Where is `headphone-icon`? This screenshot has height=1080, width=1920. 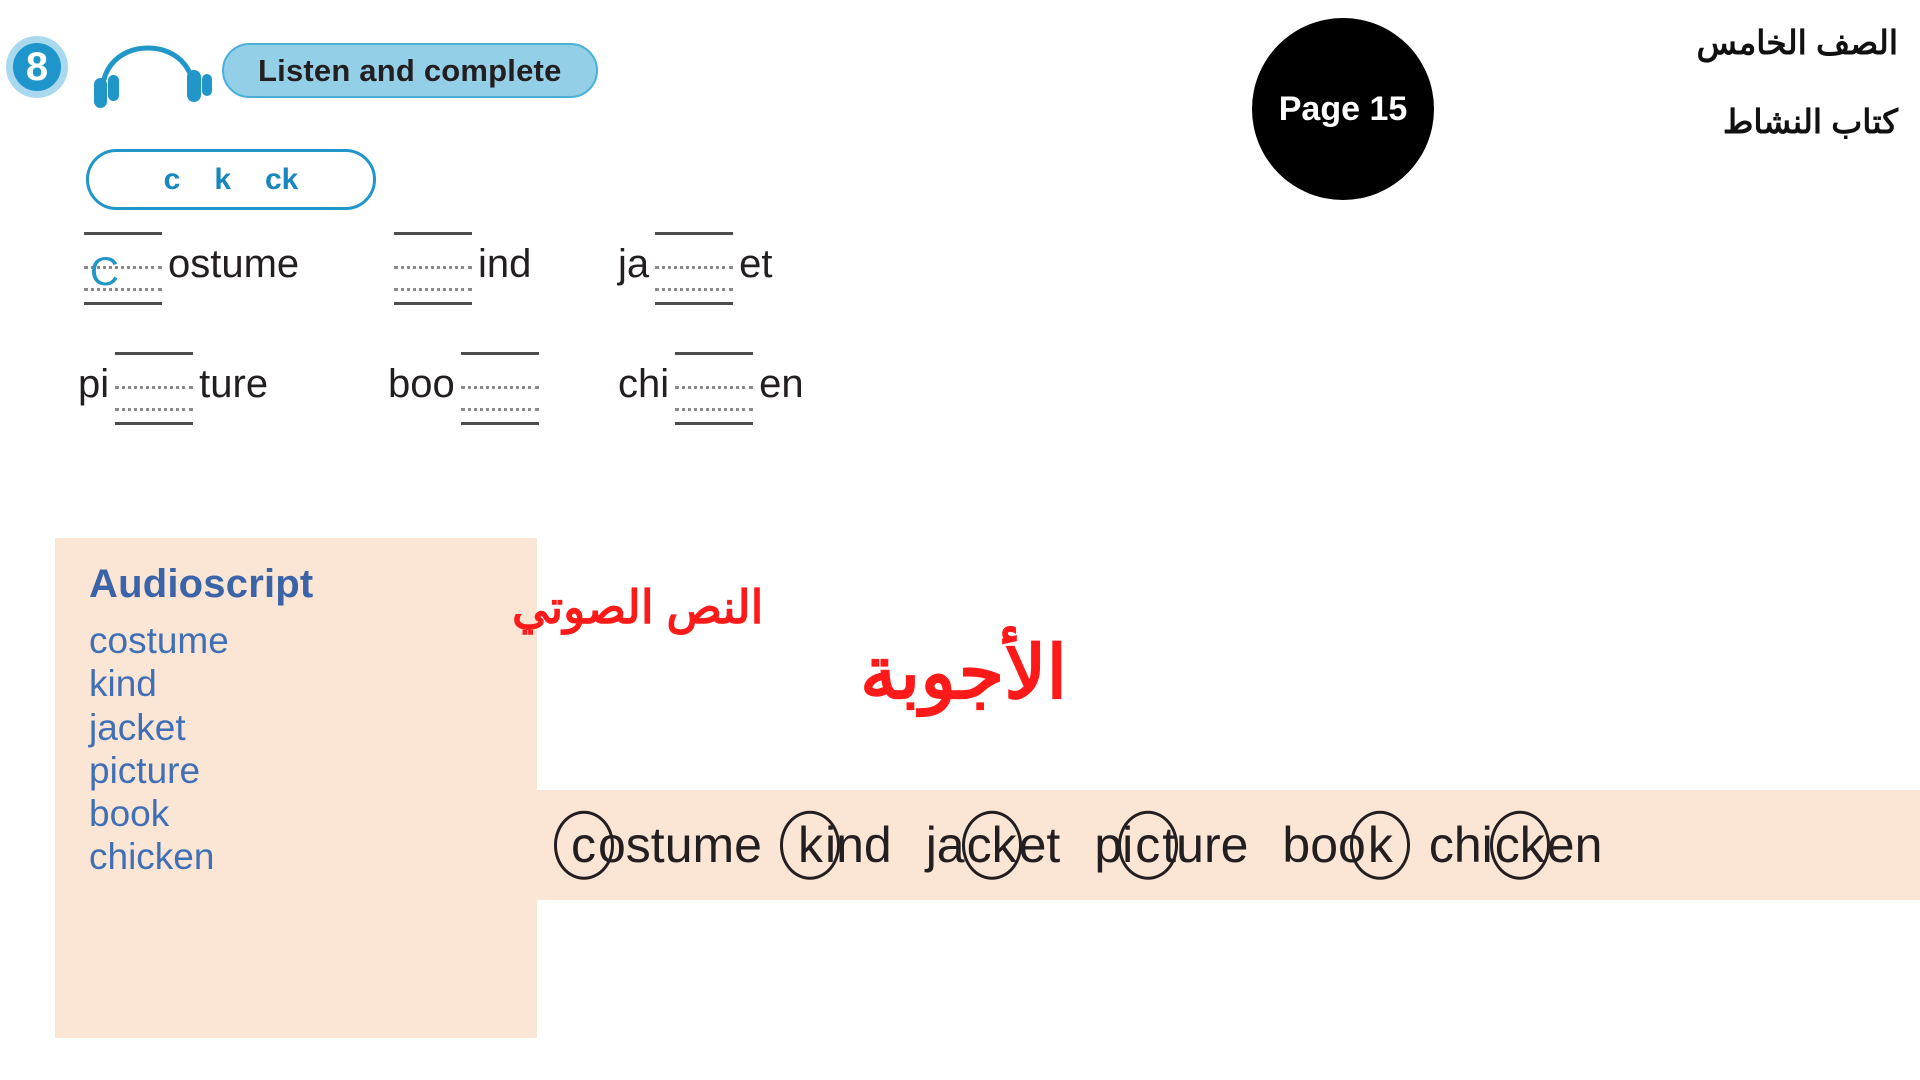 headphone-icon is located at coordinates (151, 72).